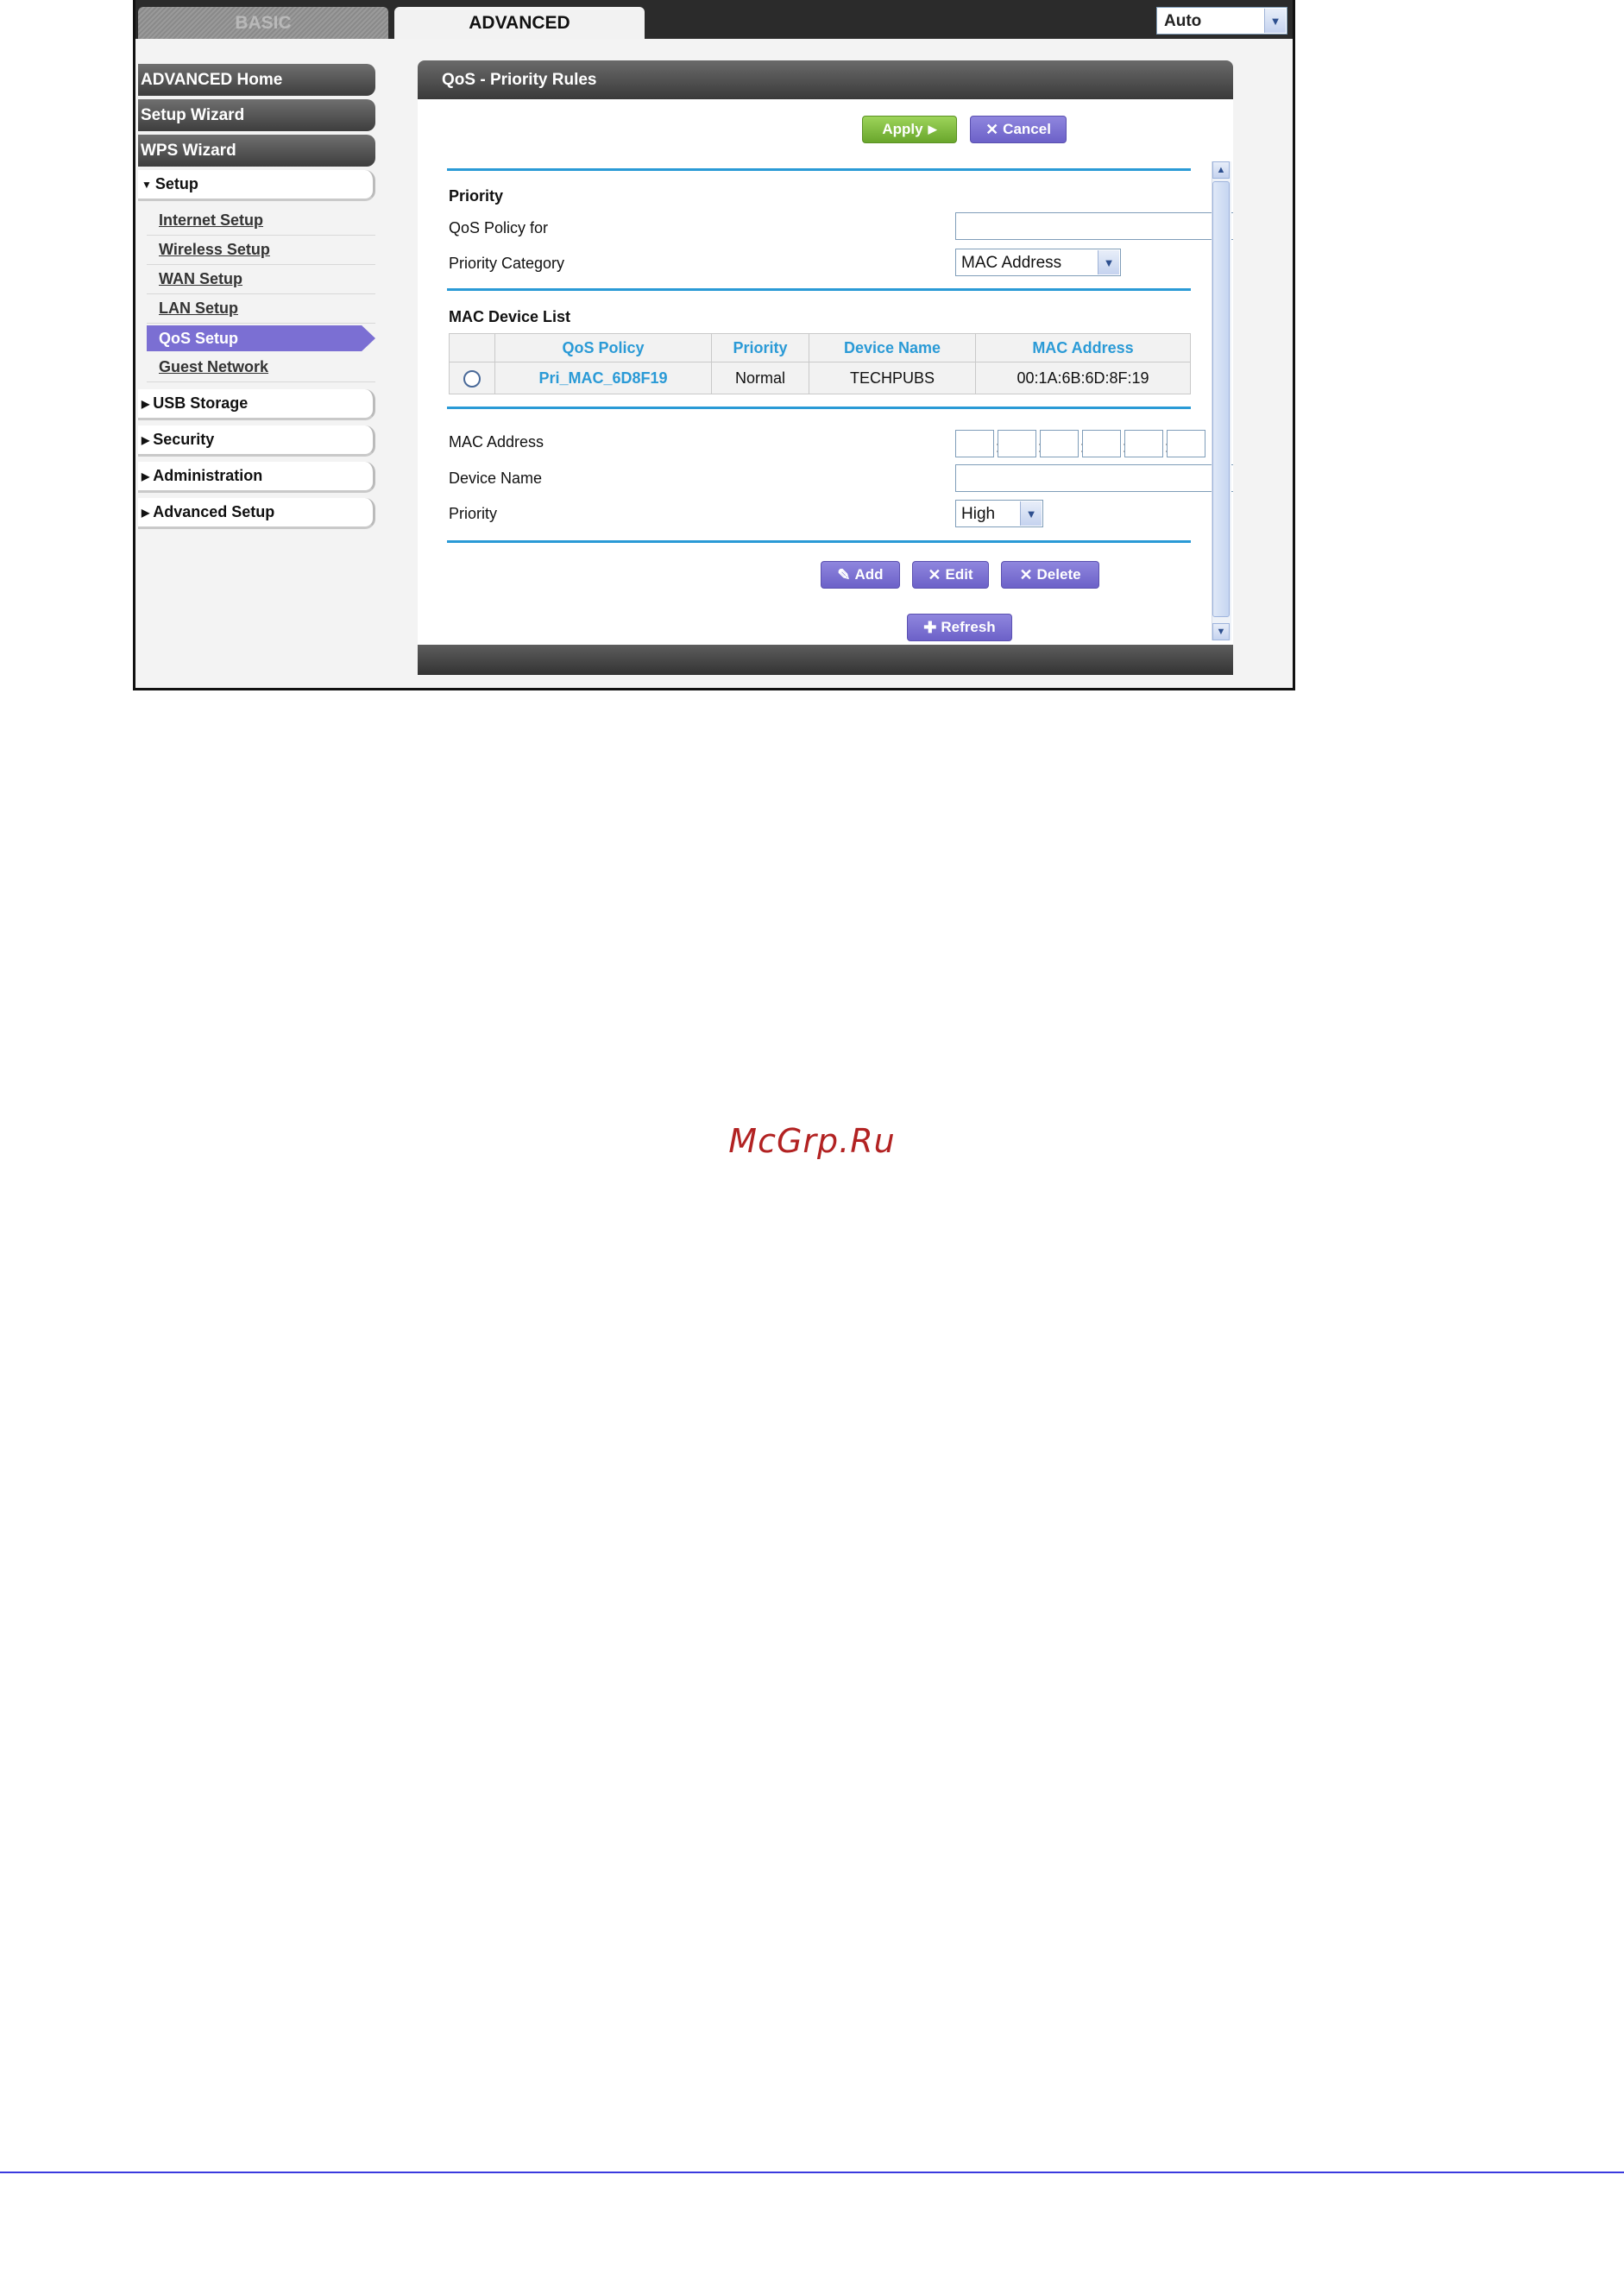 Image resolution: width=1624 pixels, height=2282 pixels. Describe the element at coordinates (1183, 21) in the screenshot. I see `language-select-value: Auto` at that location.